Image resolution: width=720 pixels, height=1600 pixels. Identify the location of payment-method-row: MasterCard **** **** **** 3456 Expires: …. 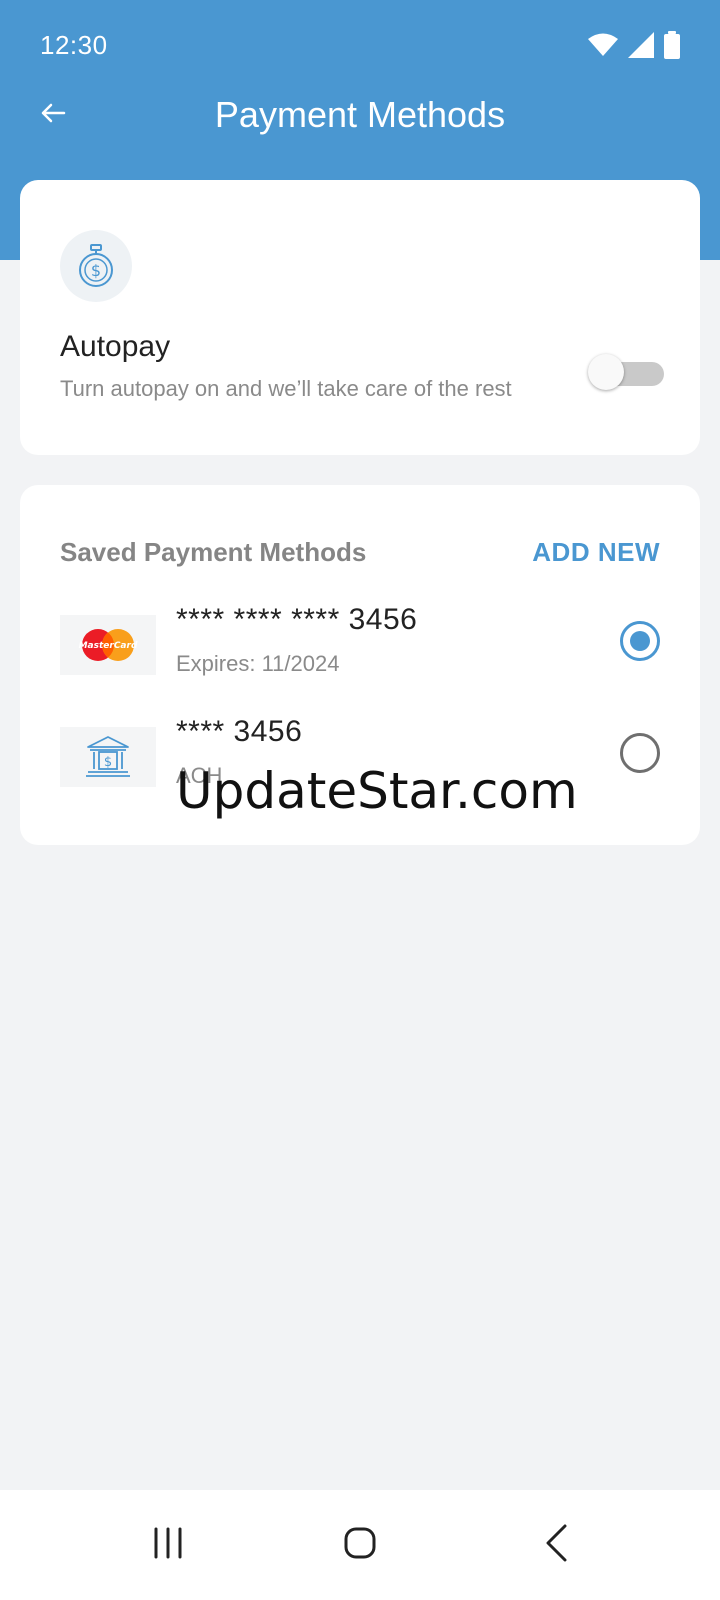
(360, 653).